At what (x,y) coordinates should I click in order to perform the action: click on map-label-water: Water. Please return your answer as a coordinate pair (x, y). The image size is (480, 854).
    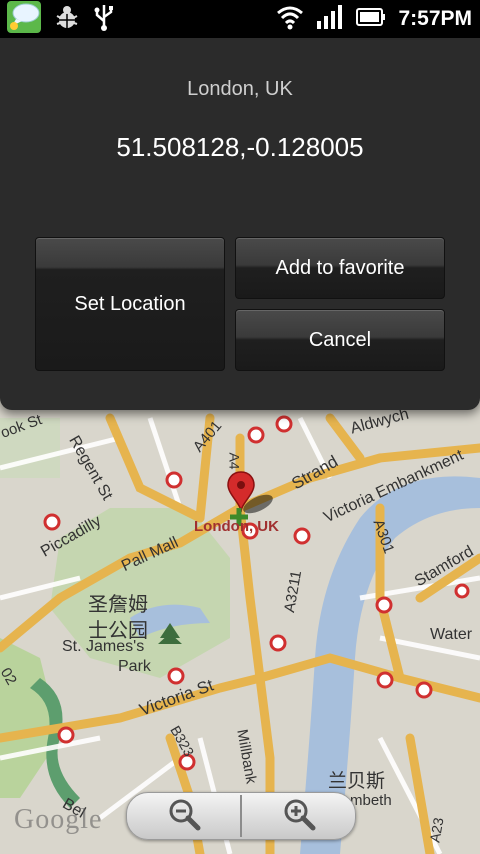
    Looking at the image, I should click on (451, 634).